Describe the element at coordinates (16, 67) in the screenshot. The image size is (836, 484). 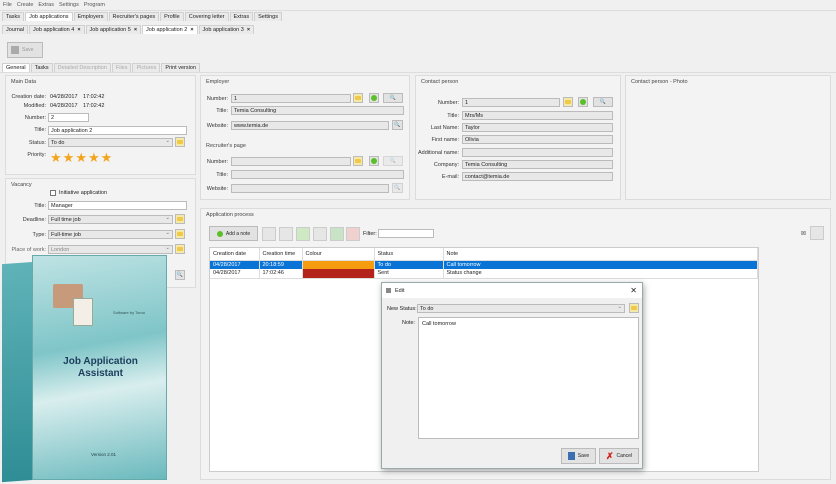
I see `subtab-general: General` at that location.